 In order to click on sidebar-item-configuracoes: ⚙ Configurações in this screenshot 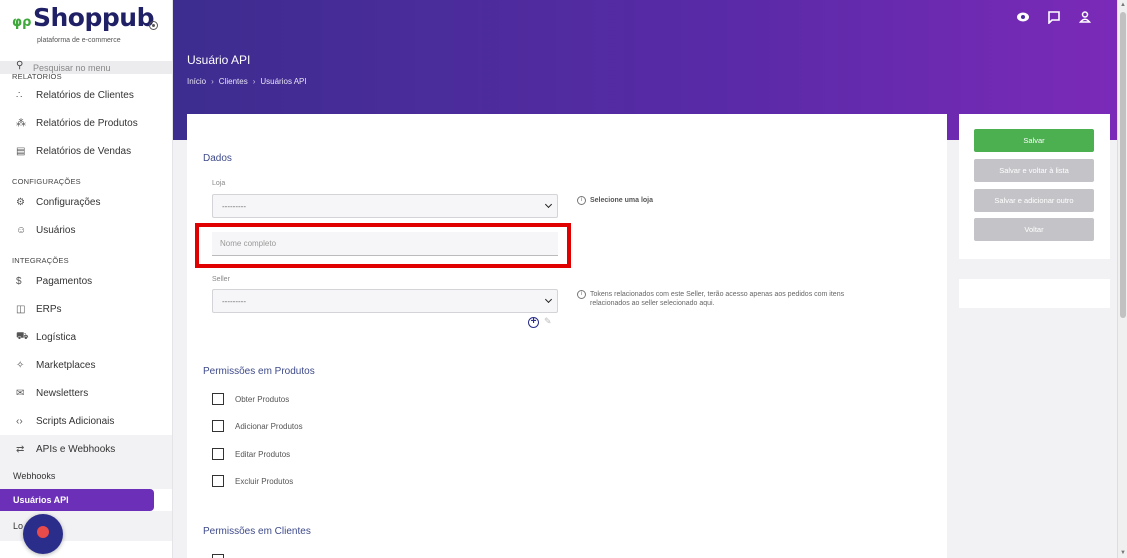, I will do `click(86, 202)`.